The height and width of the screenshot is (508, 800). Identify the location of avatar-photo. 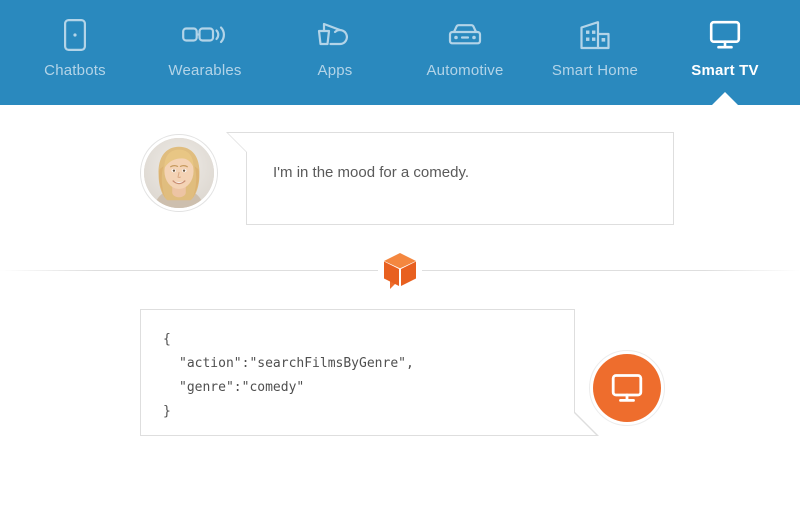
(179, 173).